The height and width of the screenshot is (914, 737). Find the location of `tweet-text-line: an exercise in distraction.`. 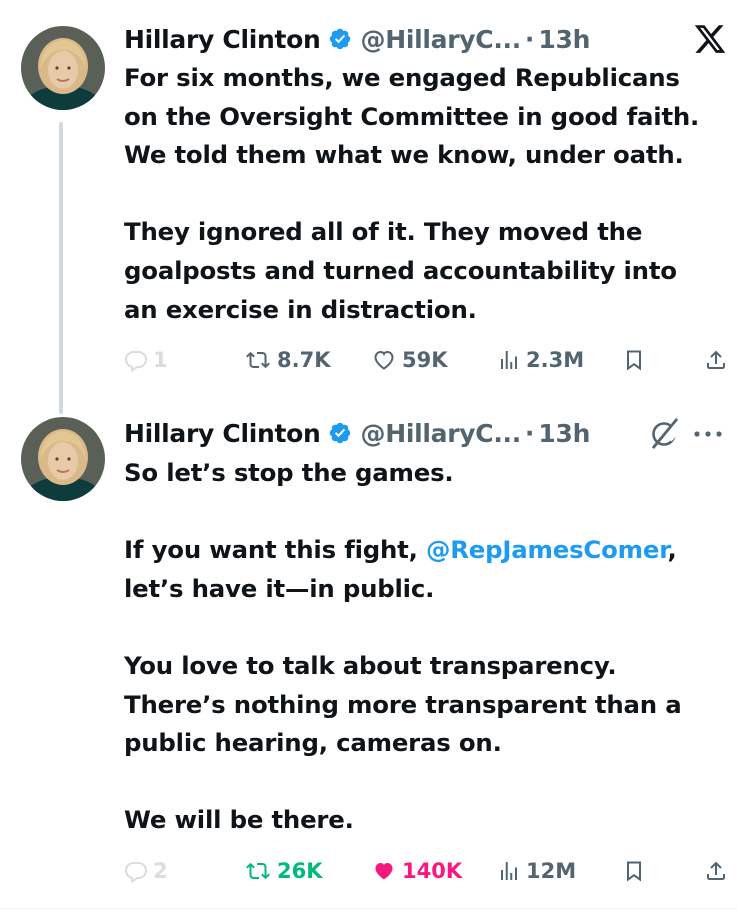

tweet-text-line: an exercise in distraction. is located at coordinates (300, 309).